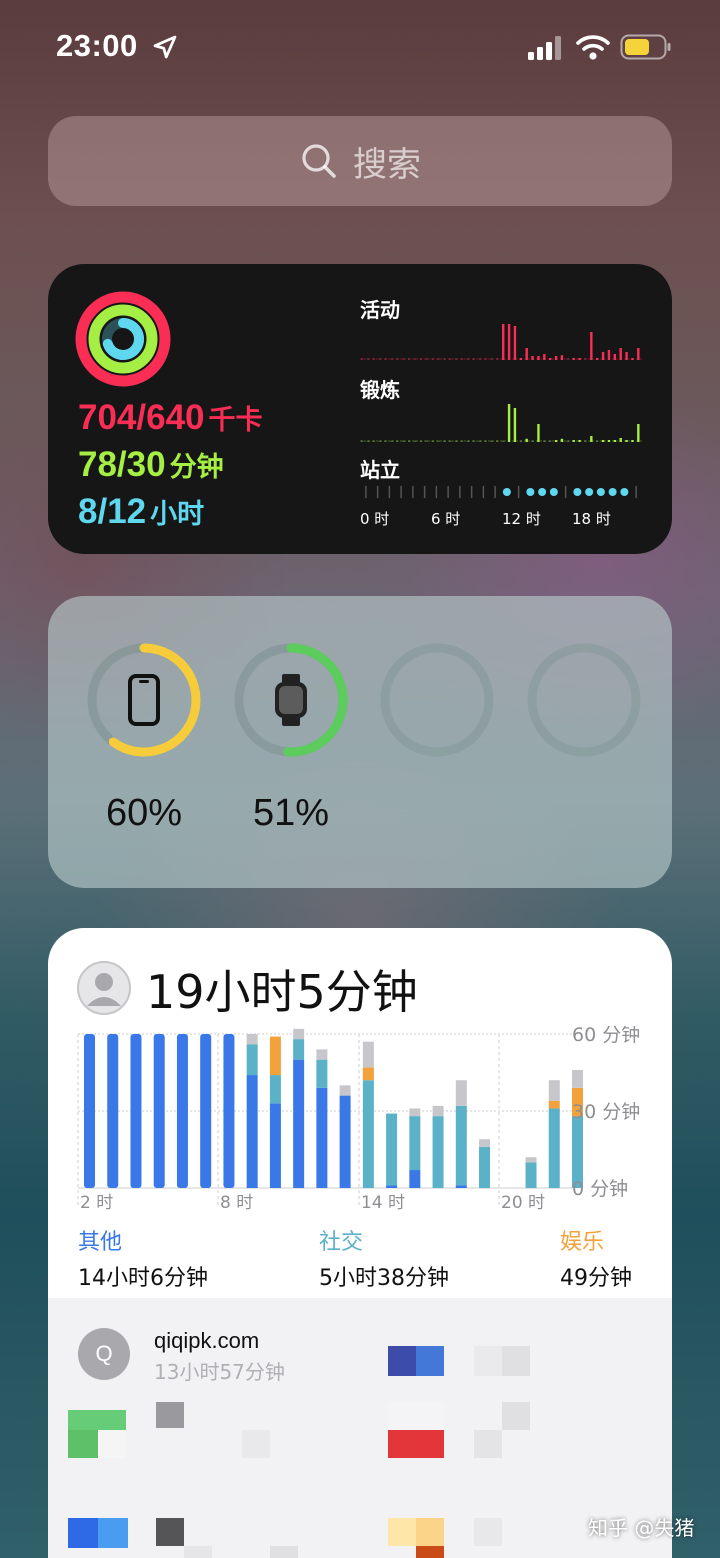  I want to click on category-time: 5小时38分钟, so click(384, 1278).